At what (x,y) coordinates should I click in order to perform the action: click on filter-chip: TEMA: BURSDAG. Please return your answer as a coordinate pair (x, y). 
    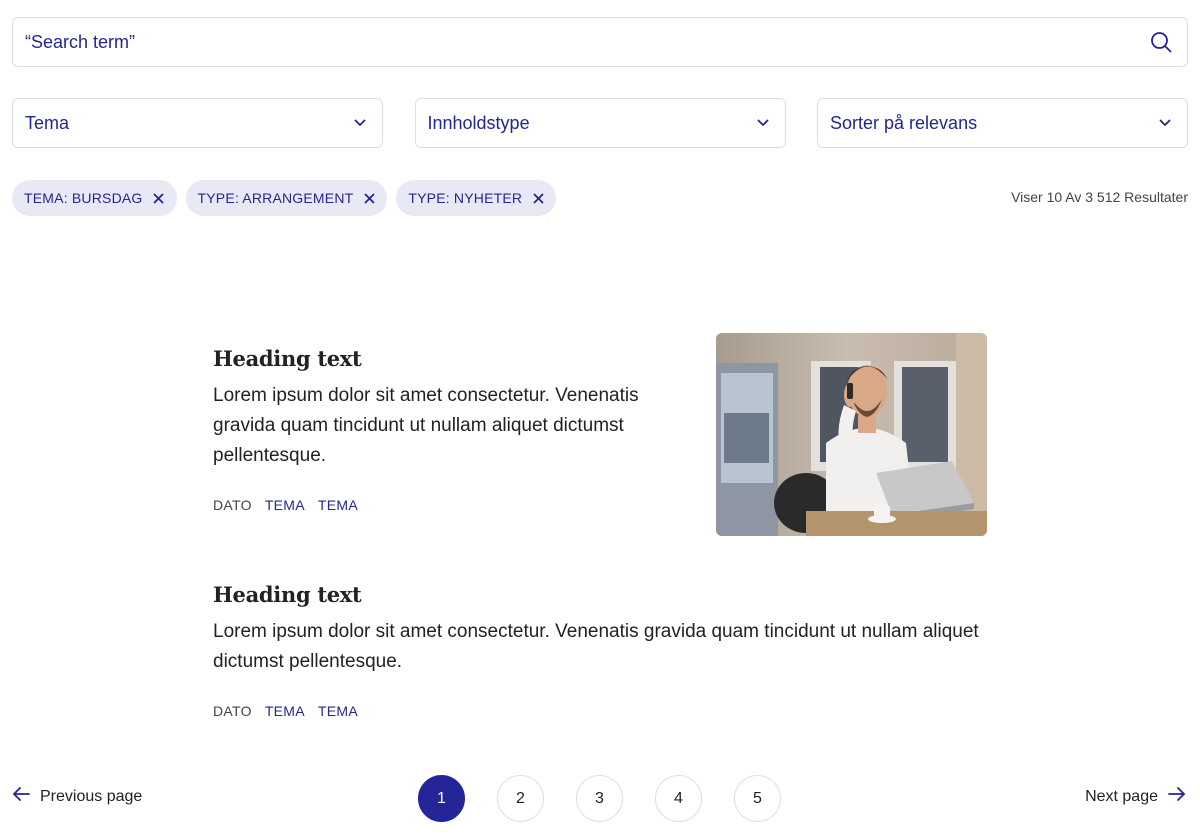
    Looking at the image, I should click on (94, 198).